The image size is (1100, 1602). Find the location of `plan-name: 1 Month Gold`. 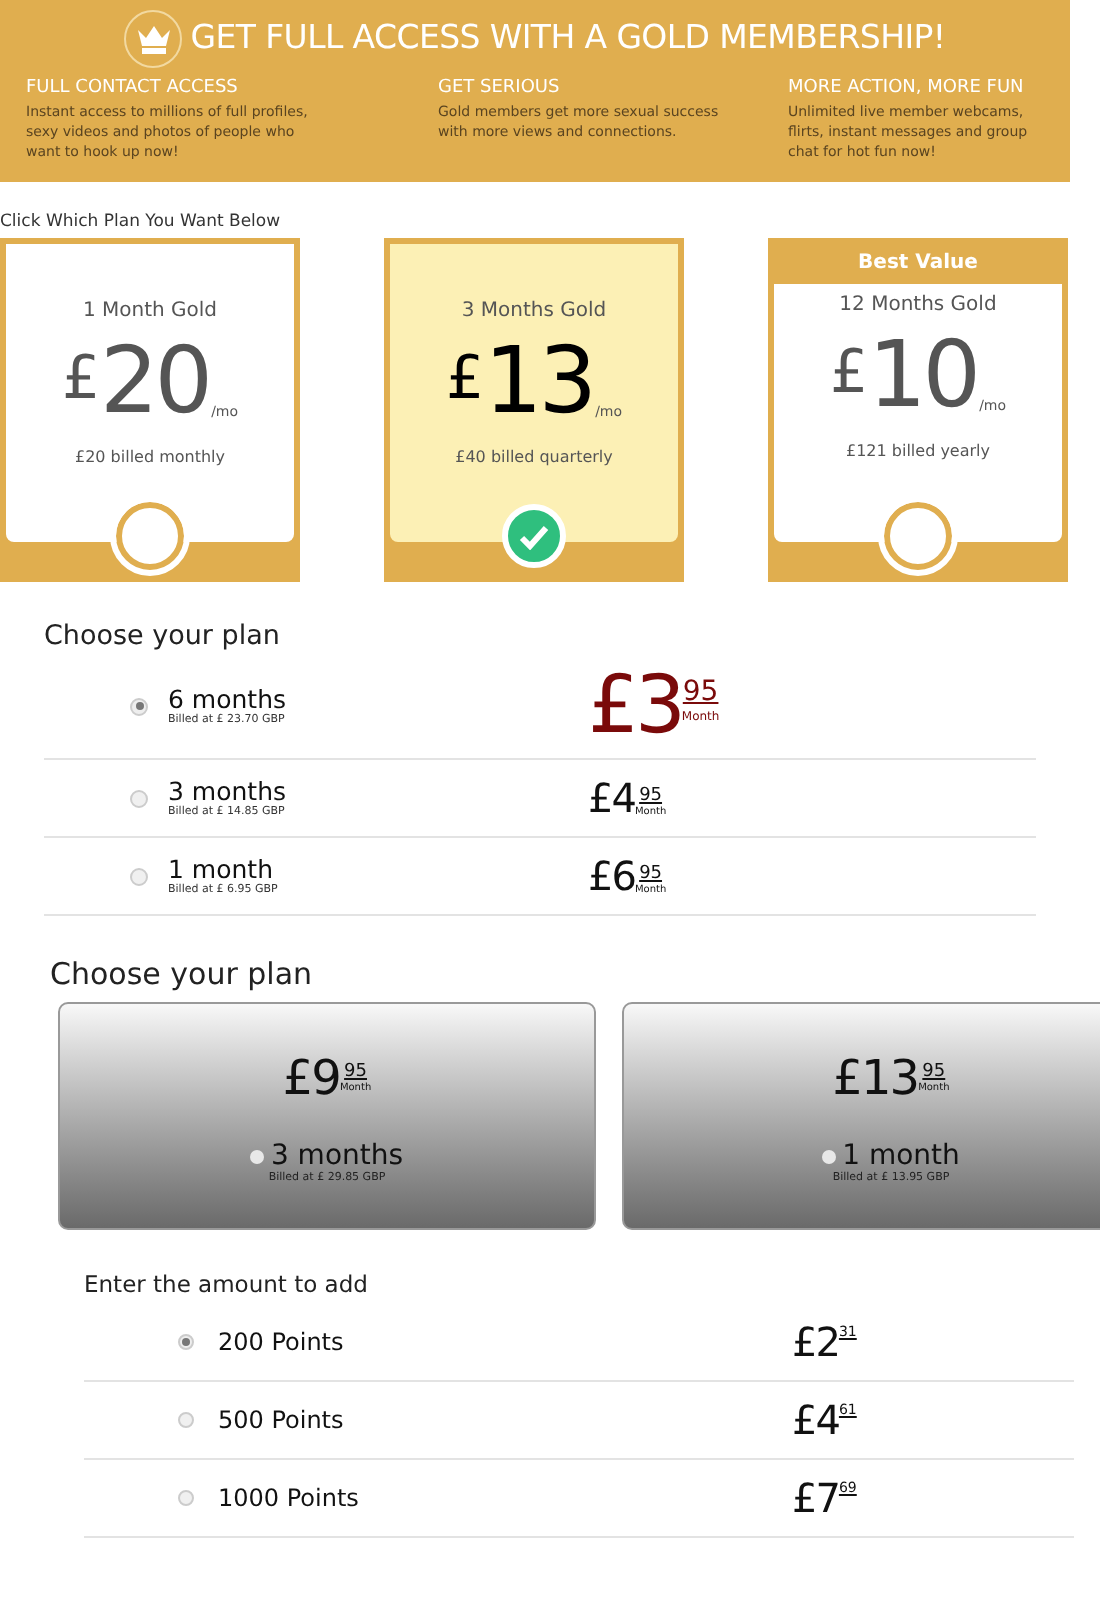

plan-name: 1 Month Gold is located at coordinates (150, 312).